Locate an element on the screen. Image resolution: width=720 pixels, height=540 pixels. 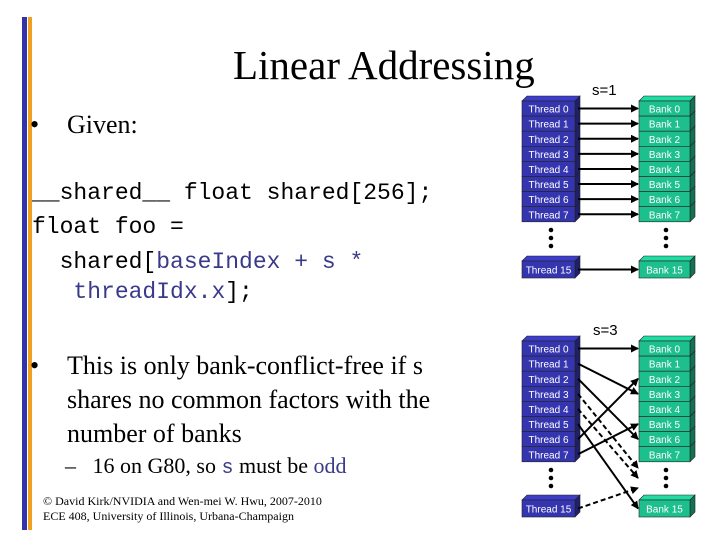
stride-label: s=1 is located at coordinates (604, 90).